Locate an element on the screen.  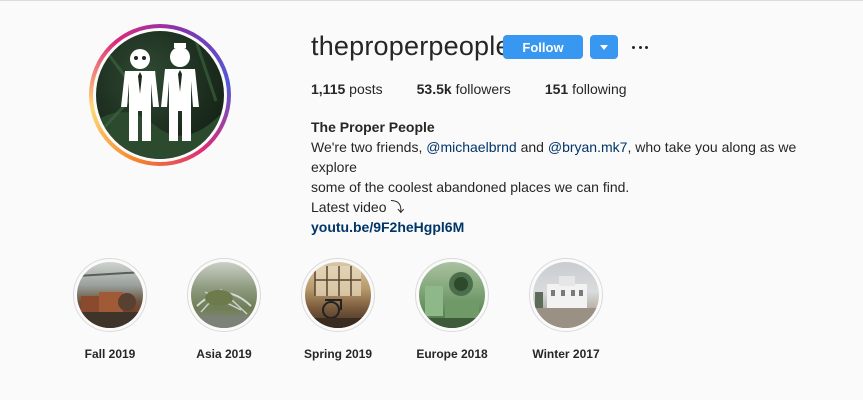
highlight-label: Asia 2019 is located at coordinates (224, 354).